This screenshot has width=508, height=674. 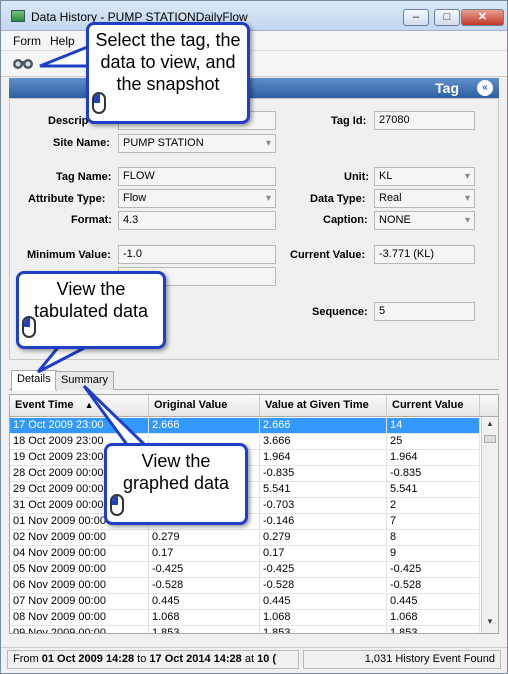 I want to click on tabulated-data-callout: View the tabulated data, so click(x=91, y=310).